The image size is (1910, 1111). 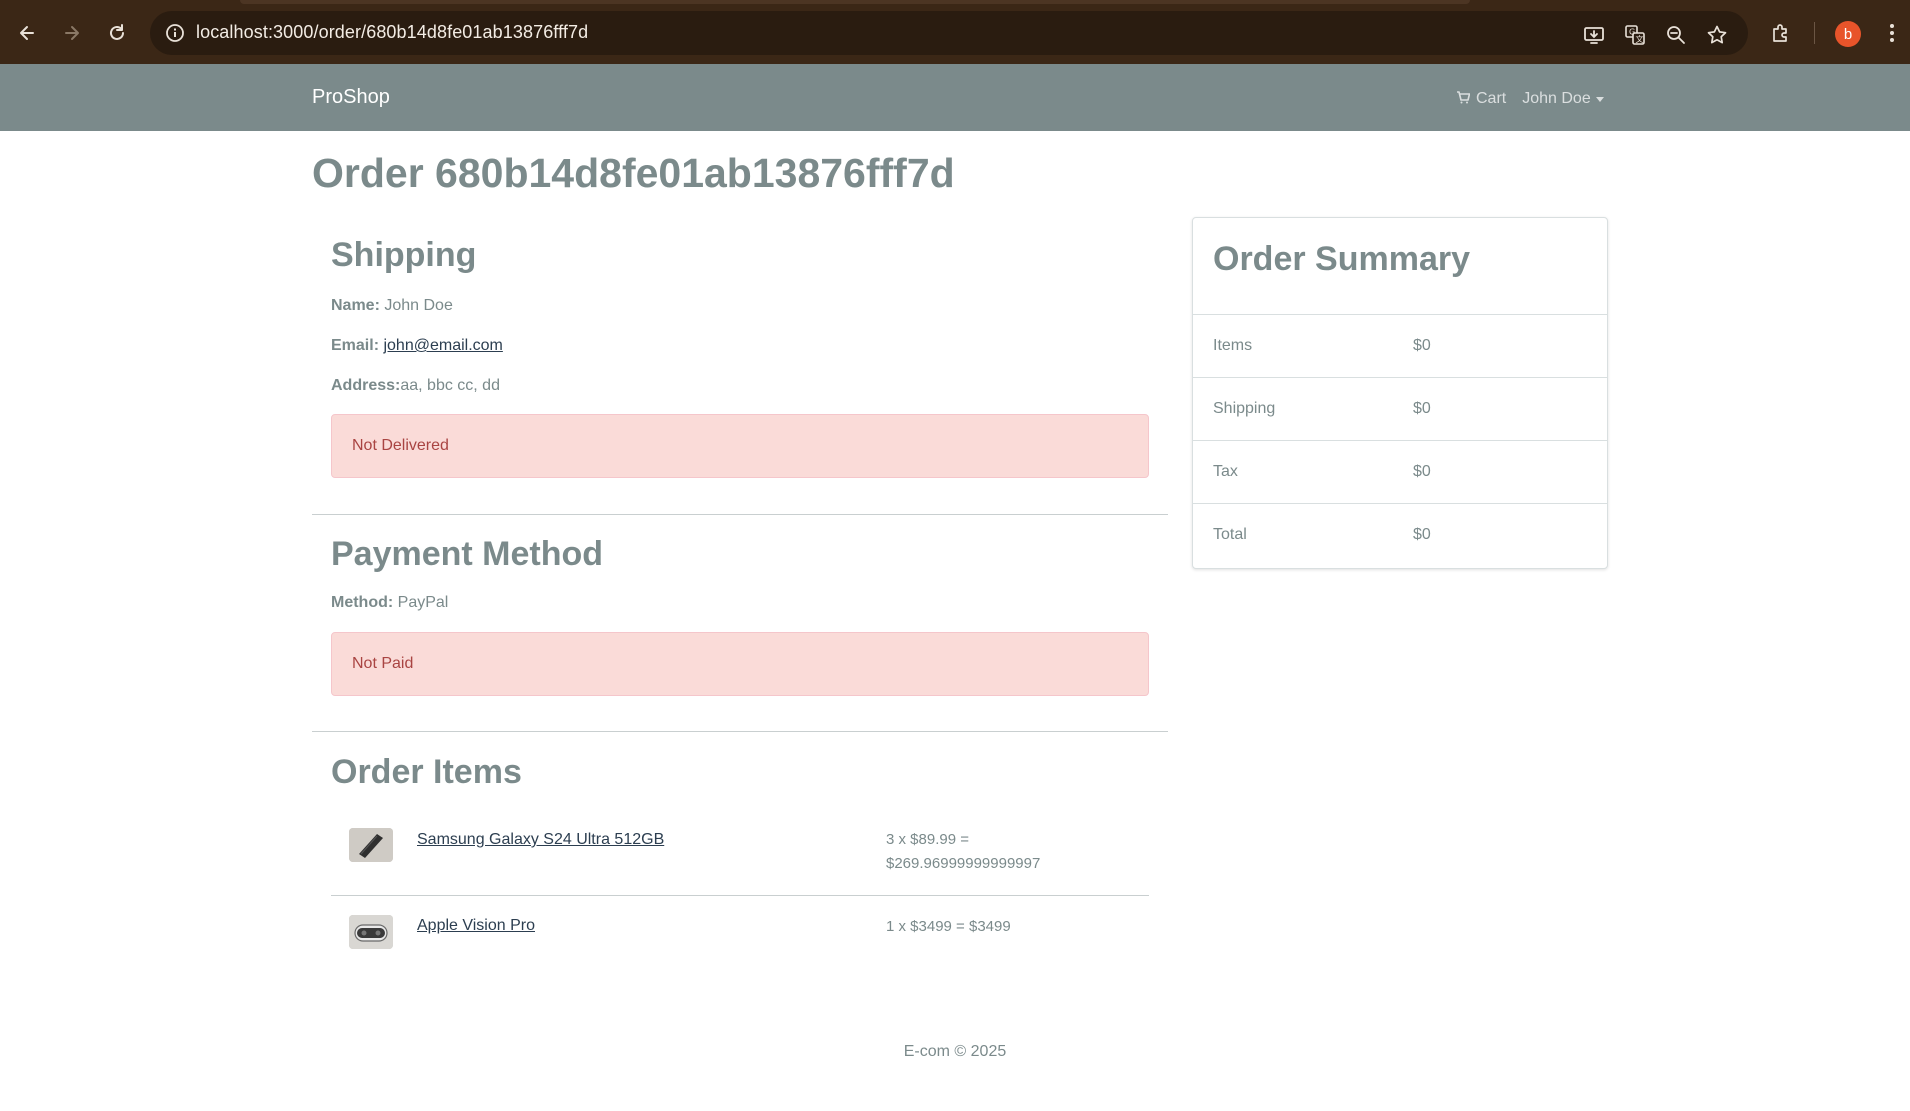 I want to click on extensions-icon, so click(x=1781, y=33).